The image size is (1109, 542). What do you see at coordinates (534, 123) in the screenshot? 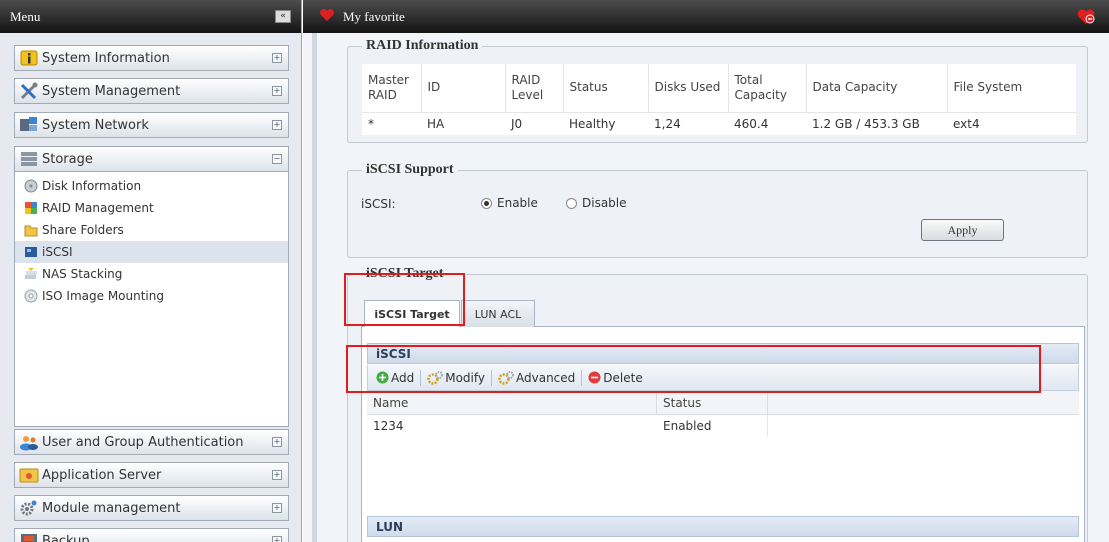
I see `table-cell: J0` at bounding box center [534, 123].